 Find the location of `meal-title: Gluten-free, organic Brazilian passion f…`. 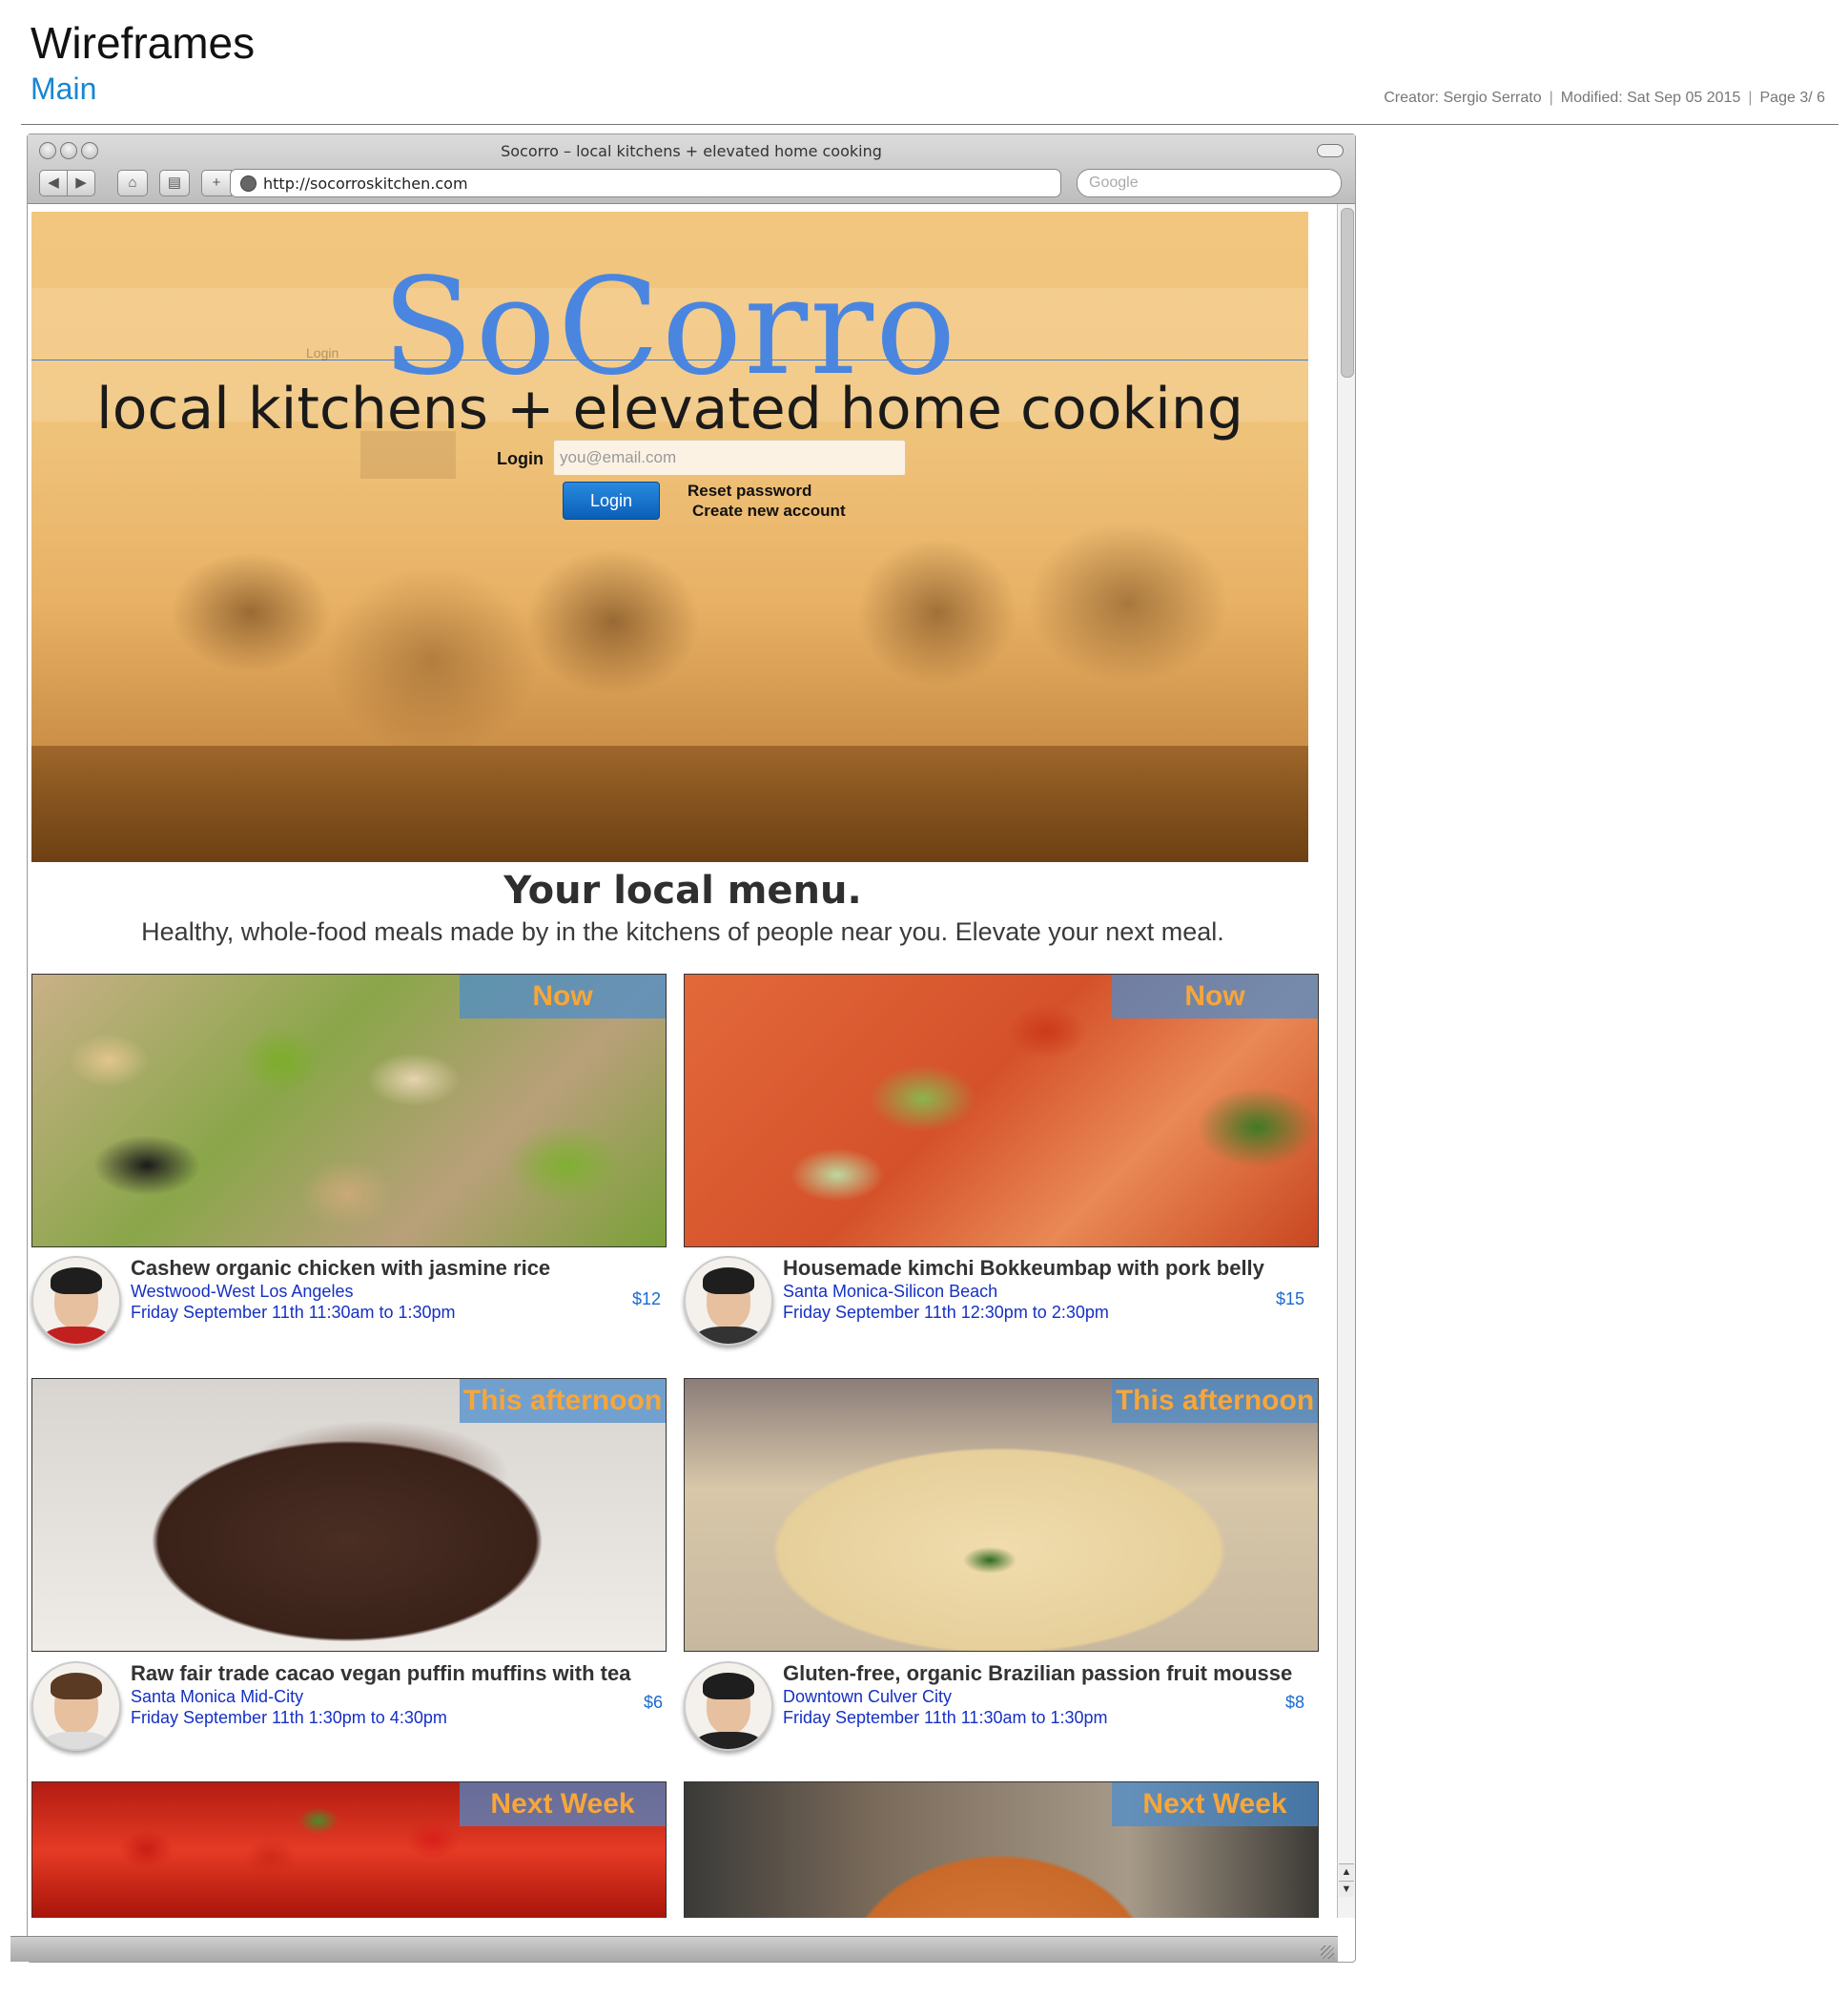

meal-title: Gluten-free, organic Brazilian passion f… is located at coordinates (1037, 1673).